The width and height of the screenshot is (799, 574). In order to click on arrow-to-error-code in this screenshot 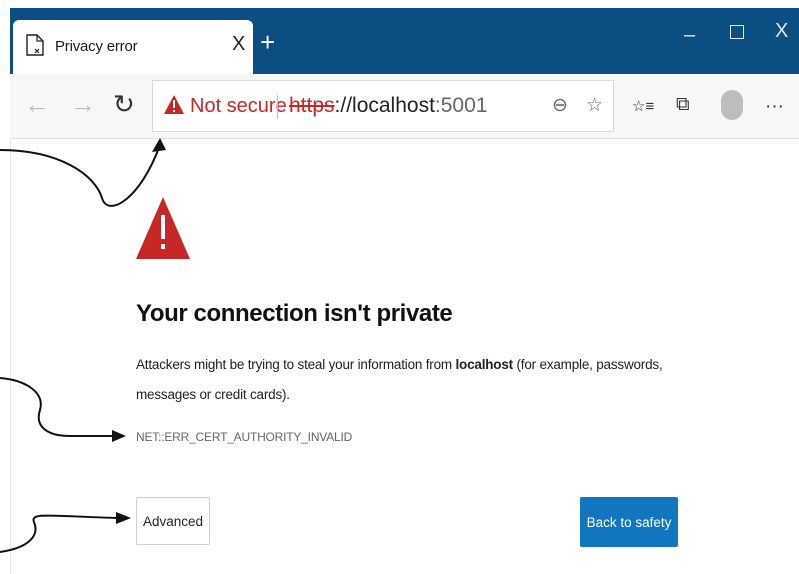, I will do `click(56, 407)`.